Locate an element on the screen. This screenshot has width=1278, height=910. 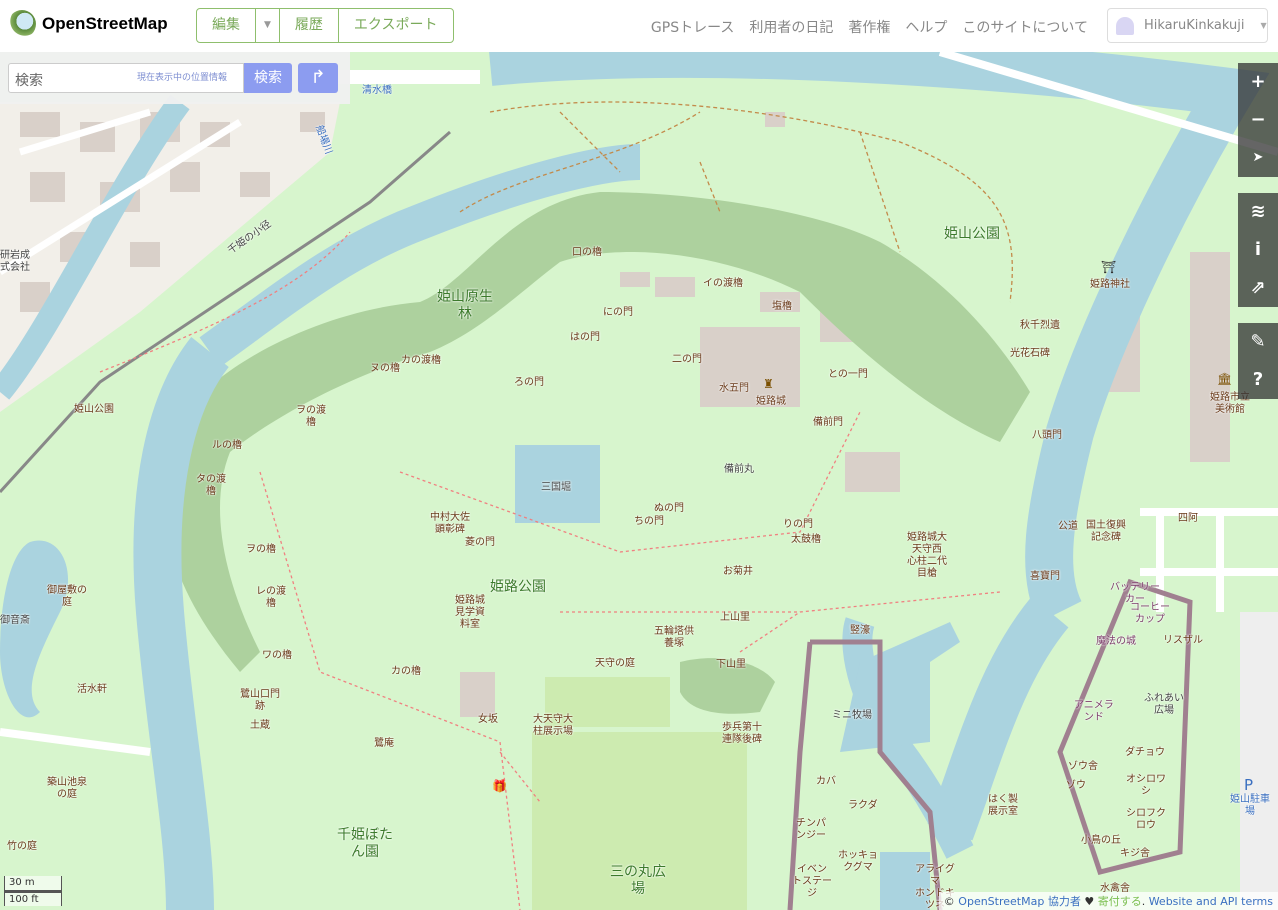
zoom-in-button: + is located at coordinates (1258, 82).